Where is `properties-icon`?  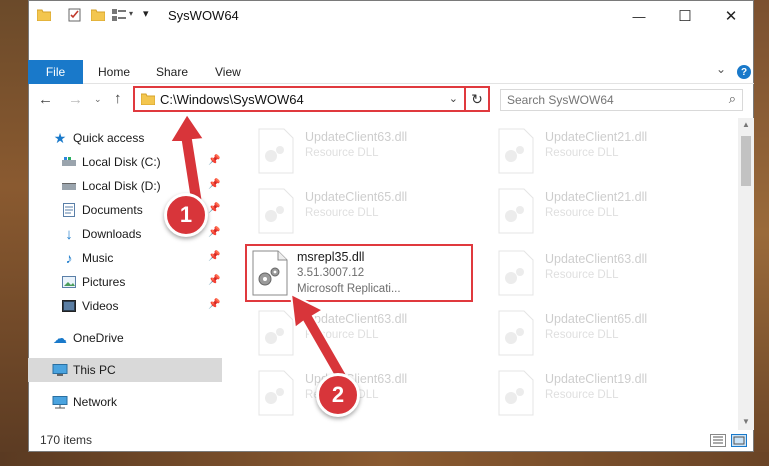
properties-icon is located at coordinates (75, 15).